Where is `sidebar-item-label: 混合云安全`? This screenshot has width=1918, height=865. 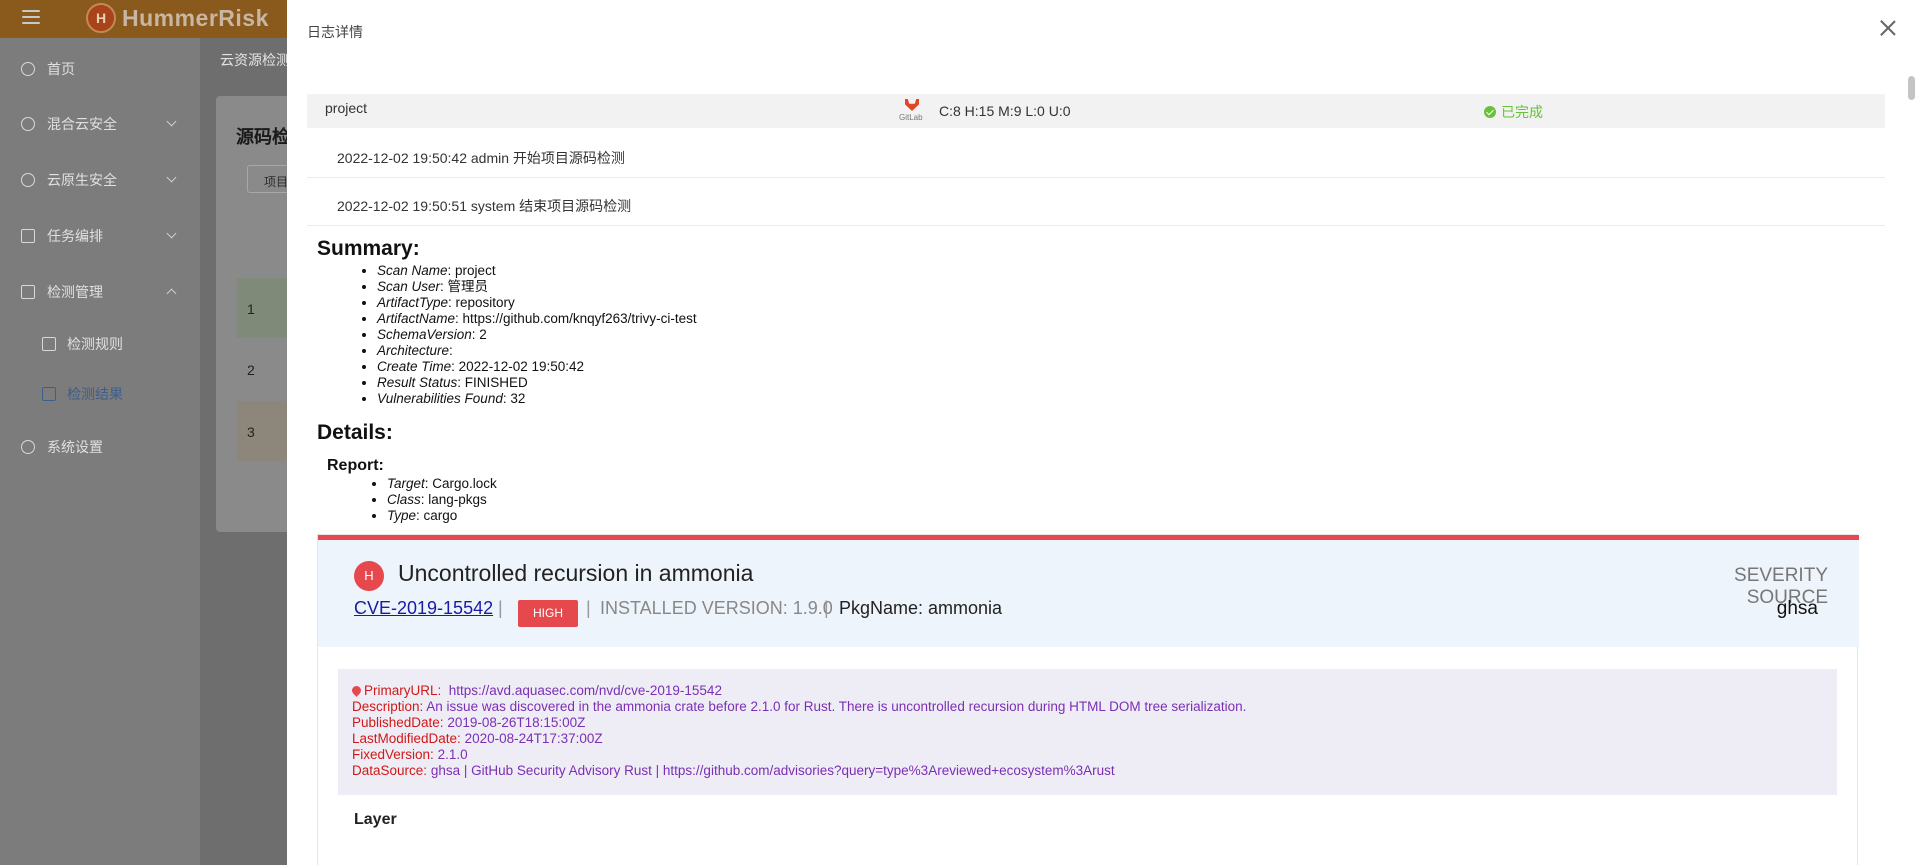
sidebar-item-label: 混合云安全 is located at coordinates (82, 124).